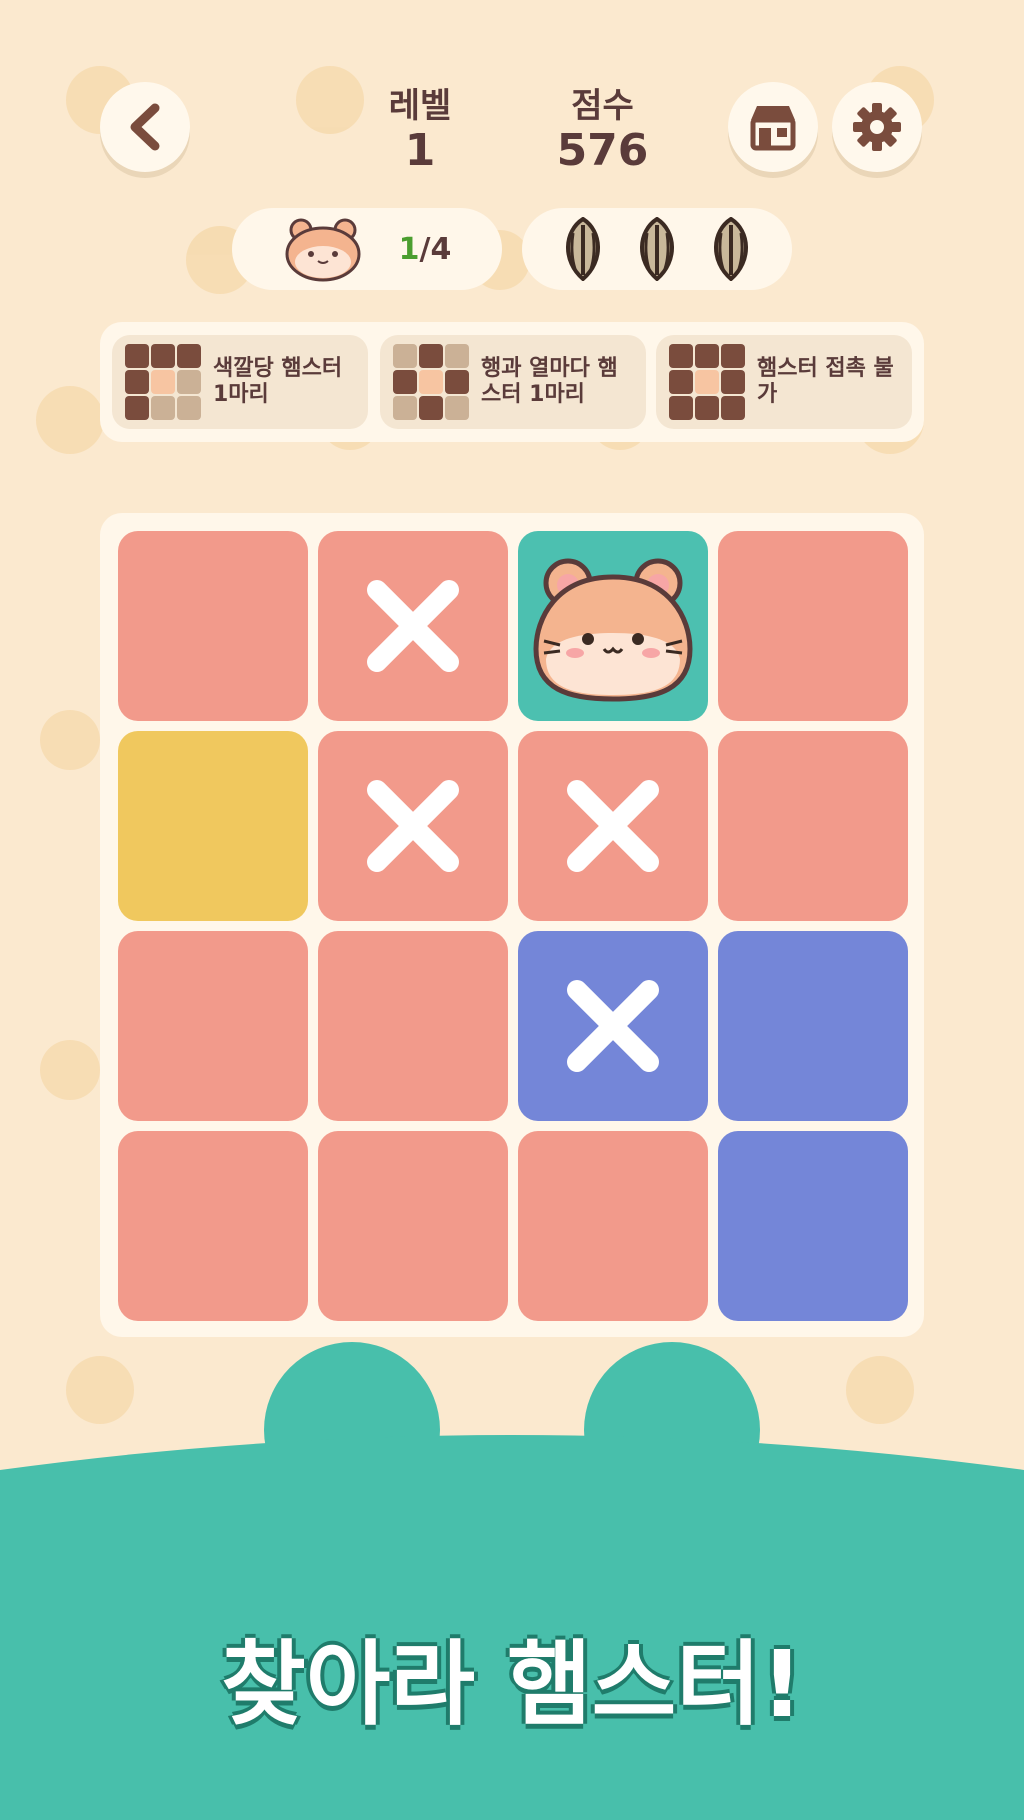 The height and width of the screenshot is (1820, 1024). I want to click on rule-one-per-color: 색깔당 햄스터 1마리, so click(240, 382).